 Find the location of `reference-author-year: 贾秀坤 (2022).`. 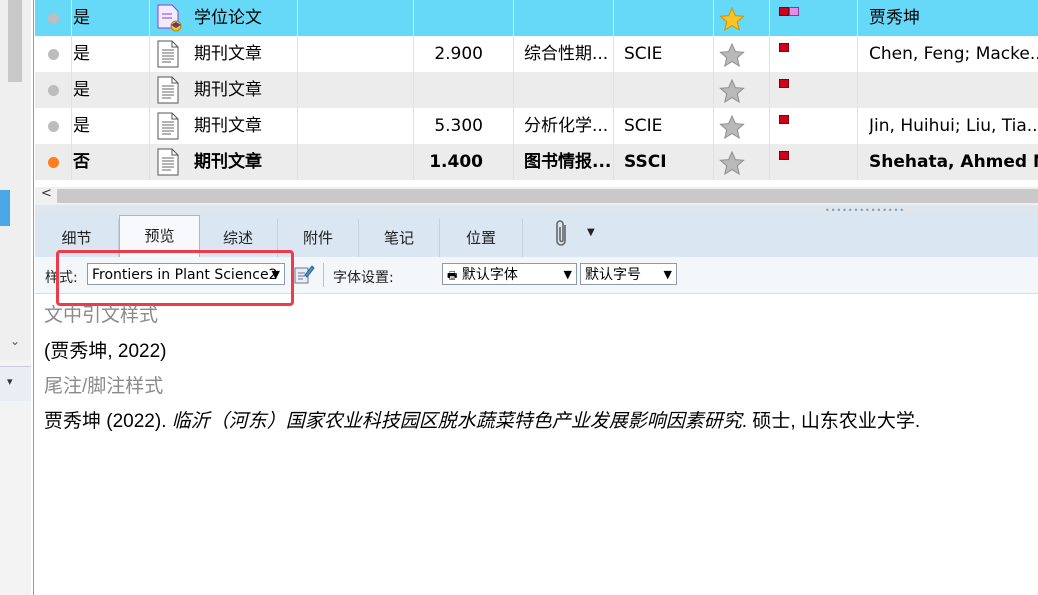

reference-author-year: 贾秀坤 (2022). is located at coordinates (108, 421).